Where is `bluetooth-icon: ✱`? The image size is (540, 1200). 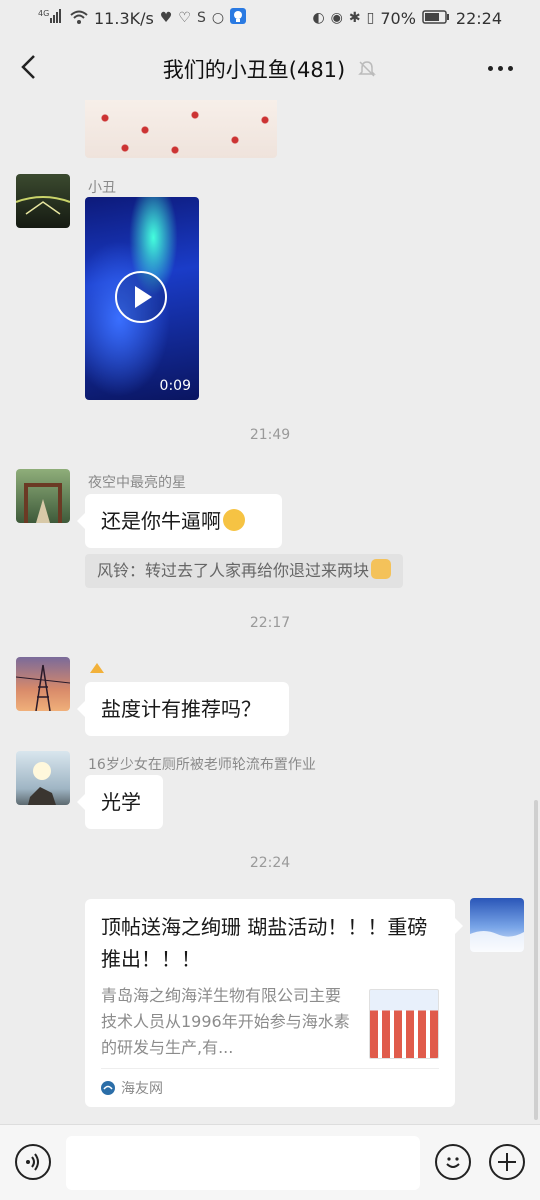
bluetooth-icon: ✱ is located at coordinates (354, 18).